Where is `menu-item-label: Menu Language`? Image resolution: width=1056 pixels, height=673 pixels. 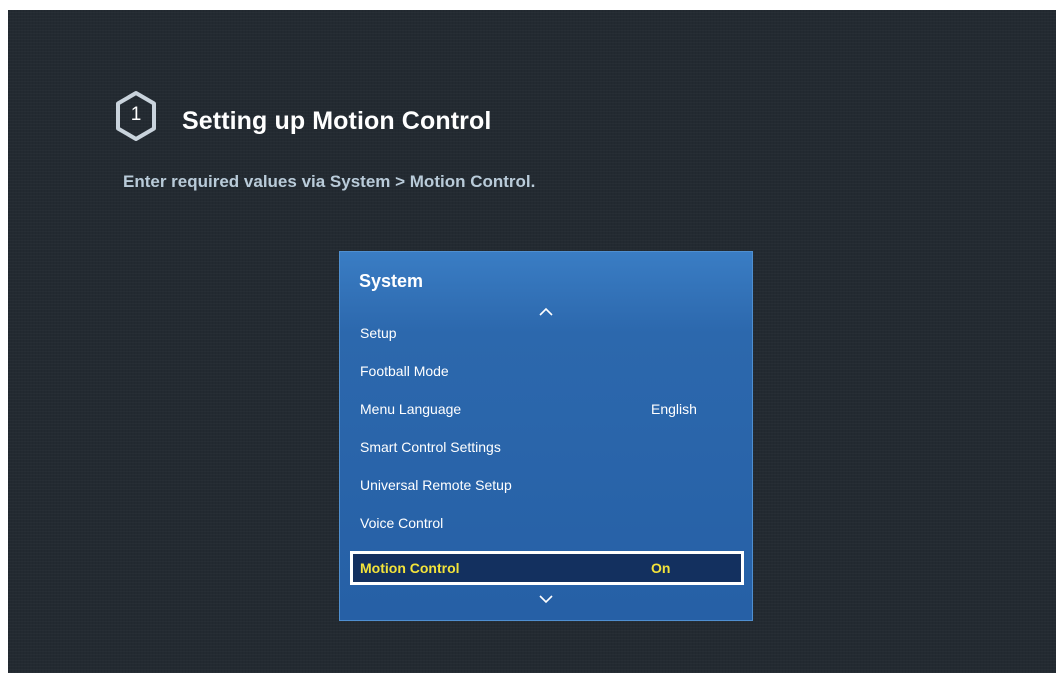
menu-item-label: Menu Language is located at coordinates (411, 409).